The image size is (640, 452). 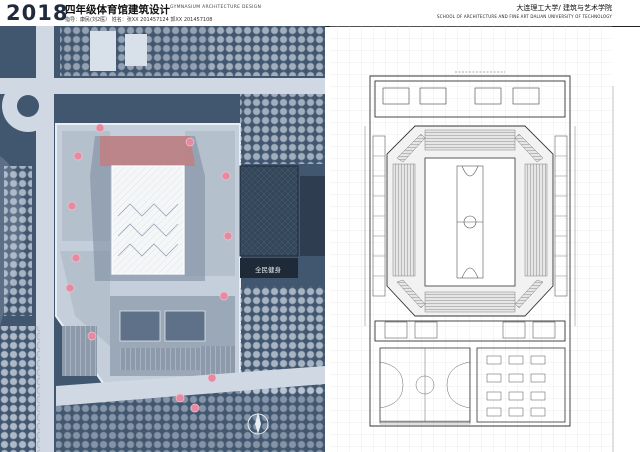 I want to click on course-title-en: GYMNASIUM ARCHITECTURE DESIGN, so click(x=216, y=7).